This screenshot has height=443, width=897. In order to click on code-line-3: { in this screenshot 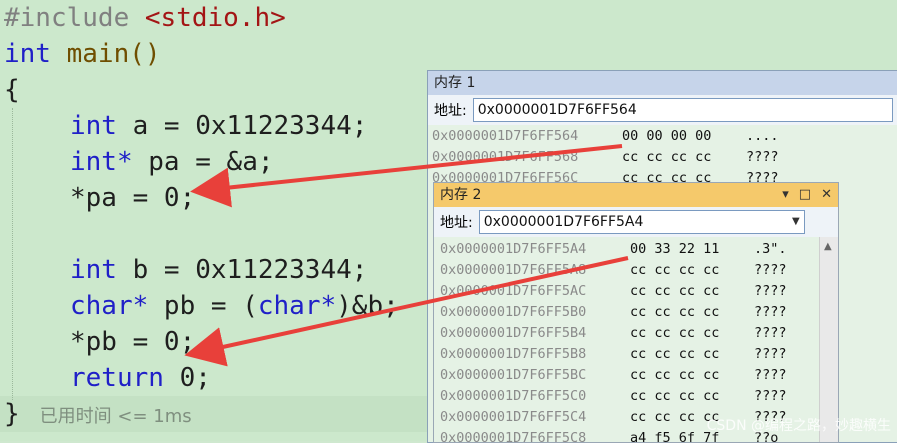, I will do `click(12, 90)`.